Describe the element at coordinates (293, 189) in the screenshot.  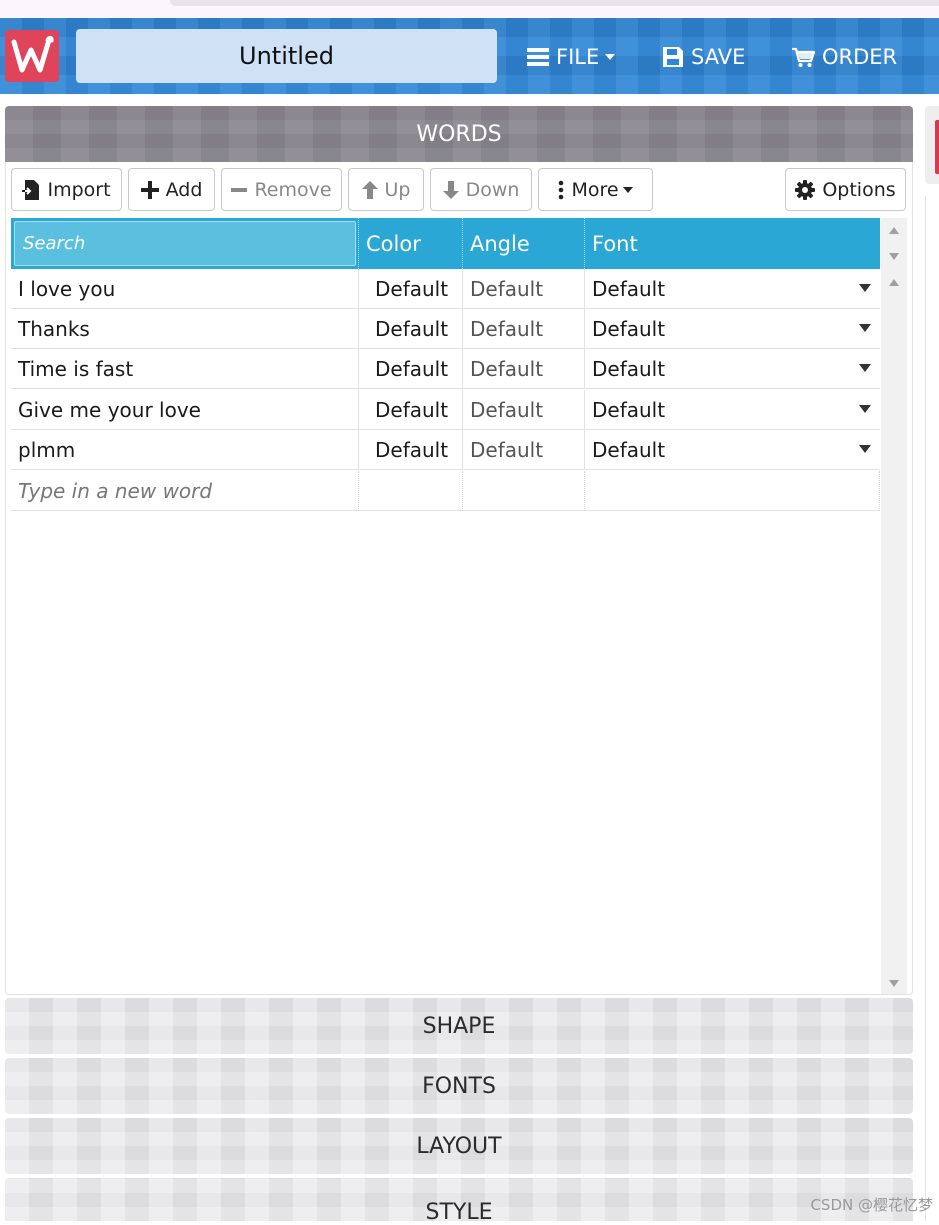
I see `remove-label: Remove` at that location.